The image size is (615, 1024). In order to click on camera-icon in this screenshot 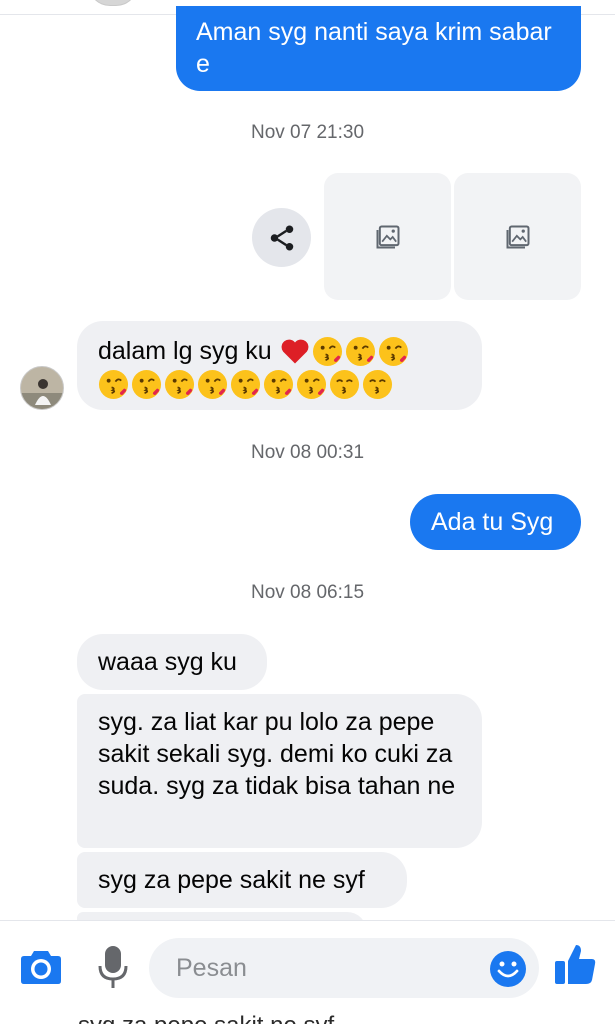, I will do `click(41, 966)`.